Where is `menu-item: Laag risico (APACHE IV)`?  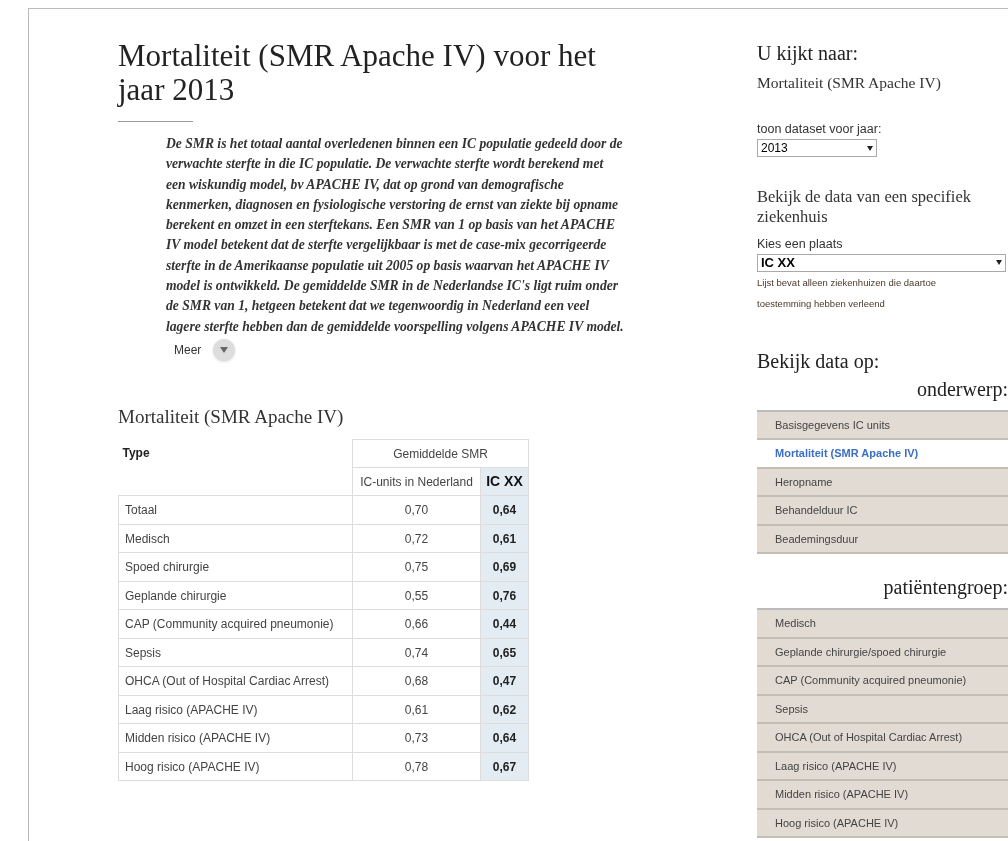
menu-item: Laag risico (APACHE IV) is located at coordinates (882, 767).